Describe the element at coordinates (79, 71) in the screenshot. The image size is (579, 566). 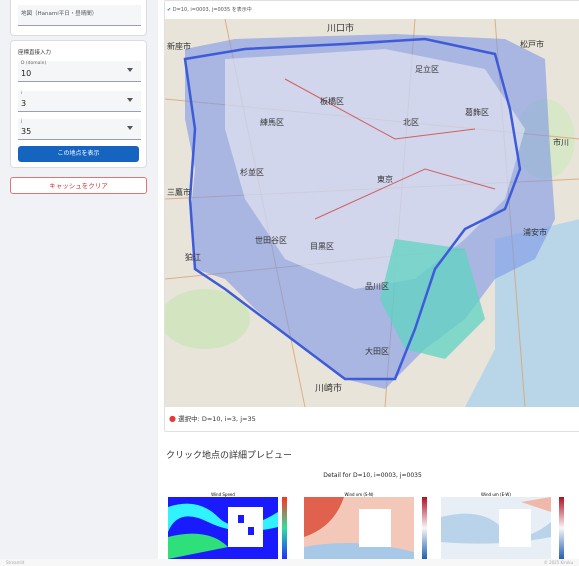
I see `domain-select: D (domain) 10` at that location.